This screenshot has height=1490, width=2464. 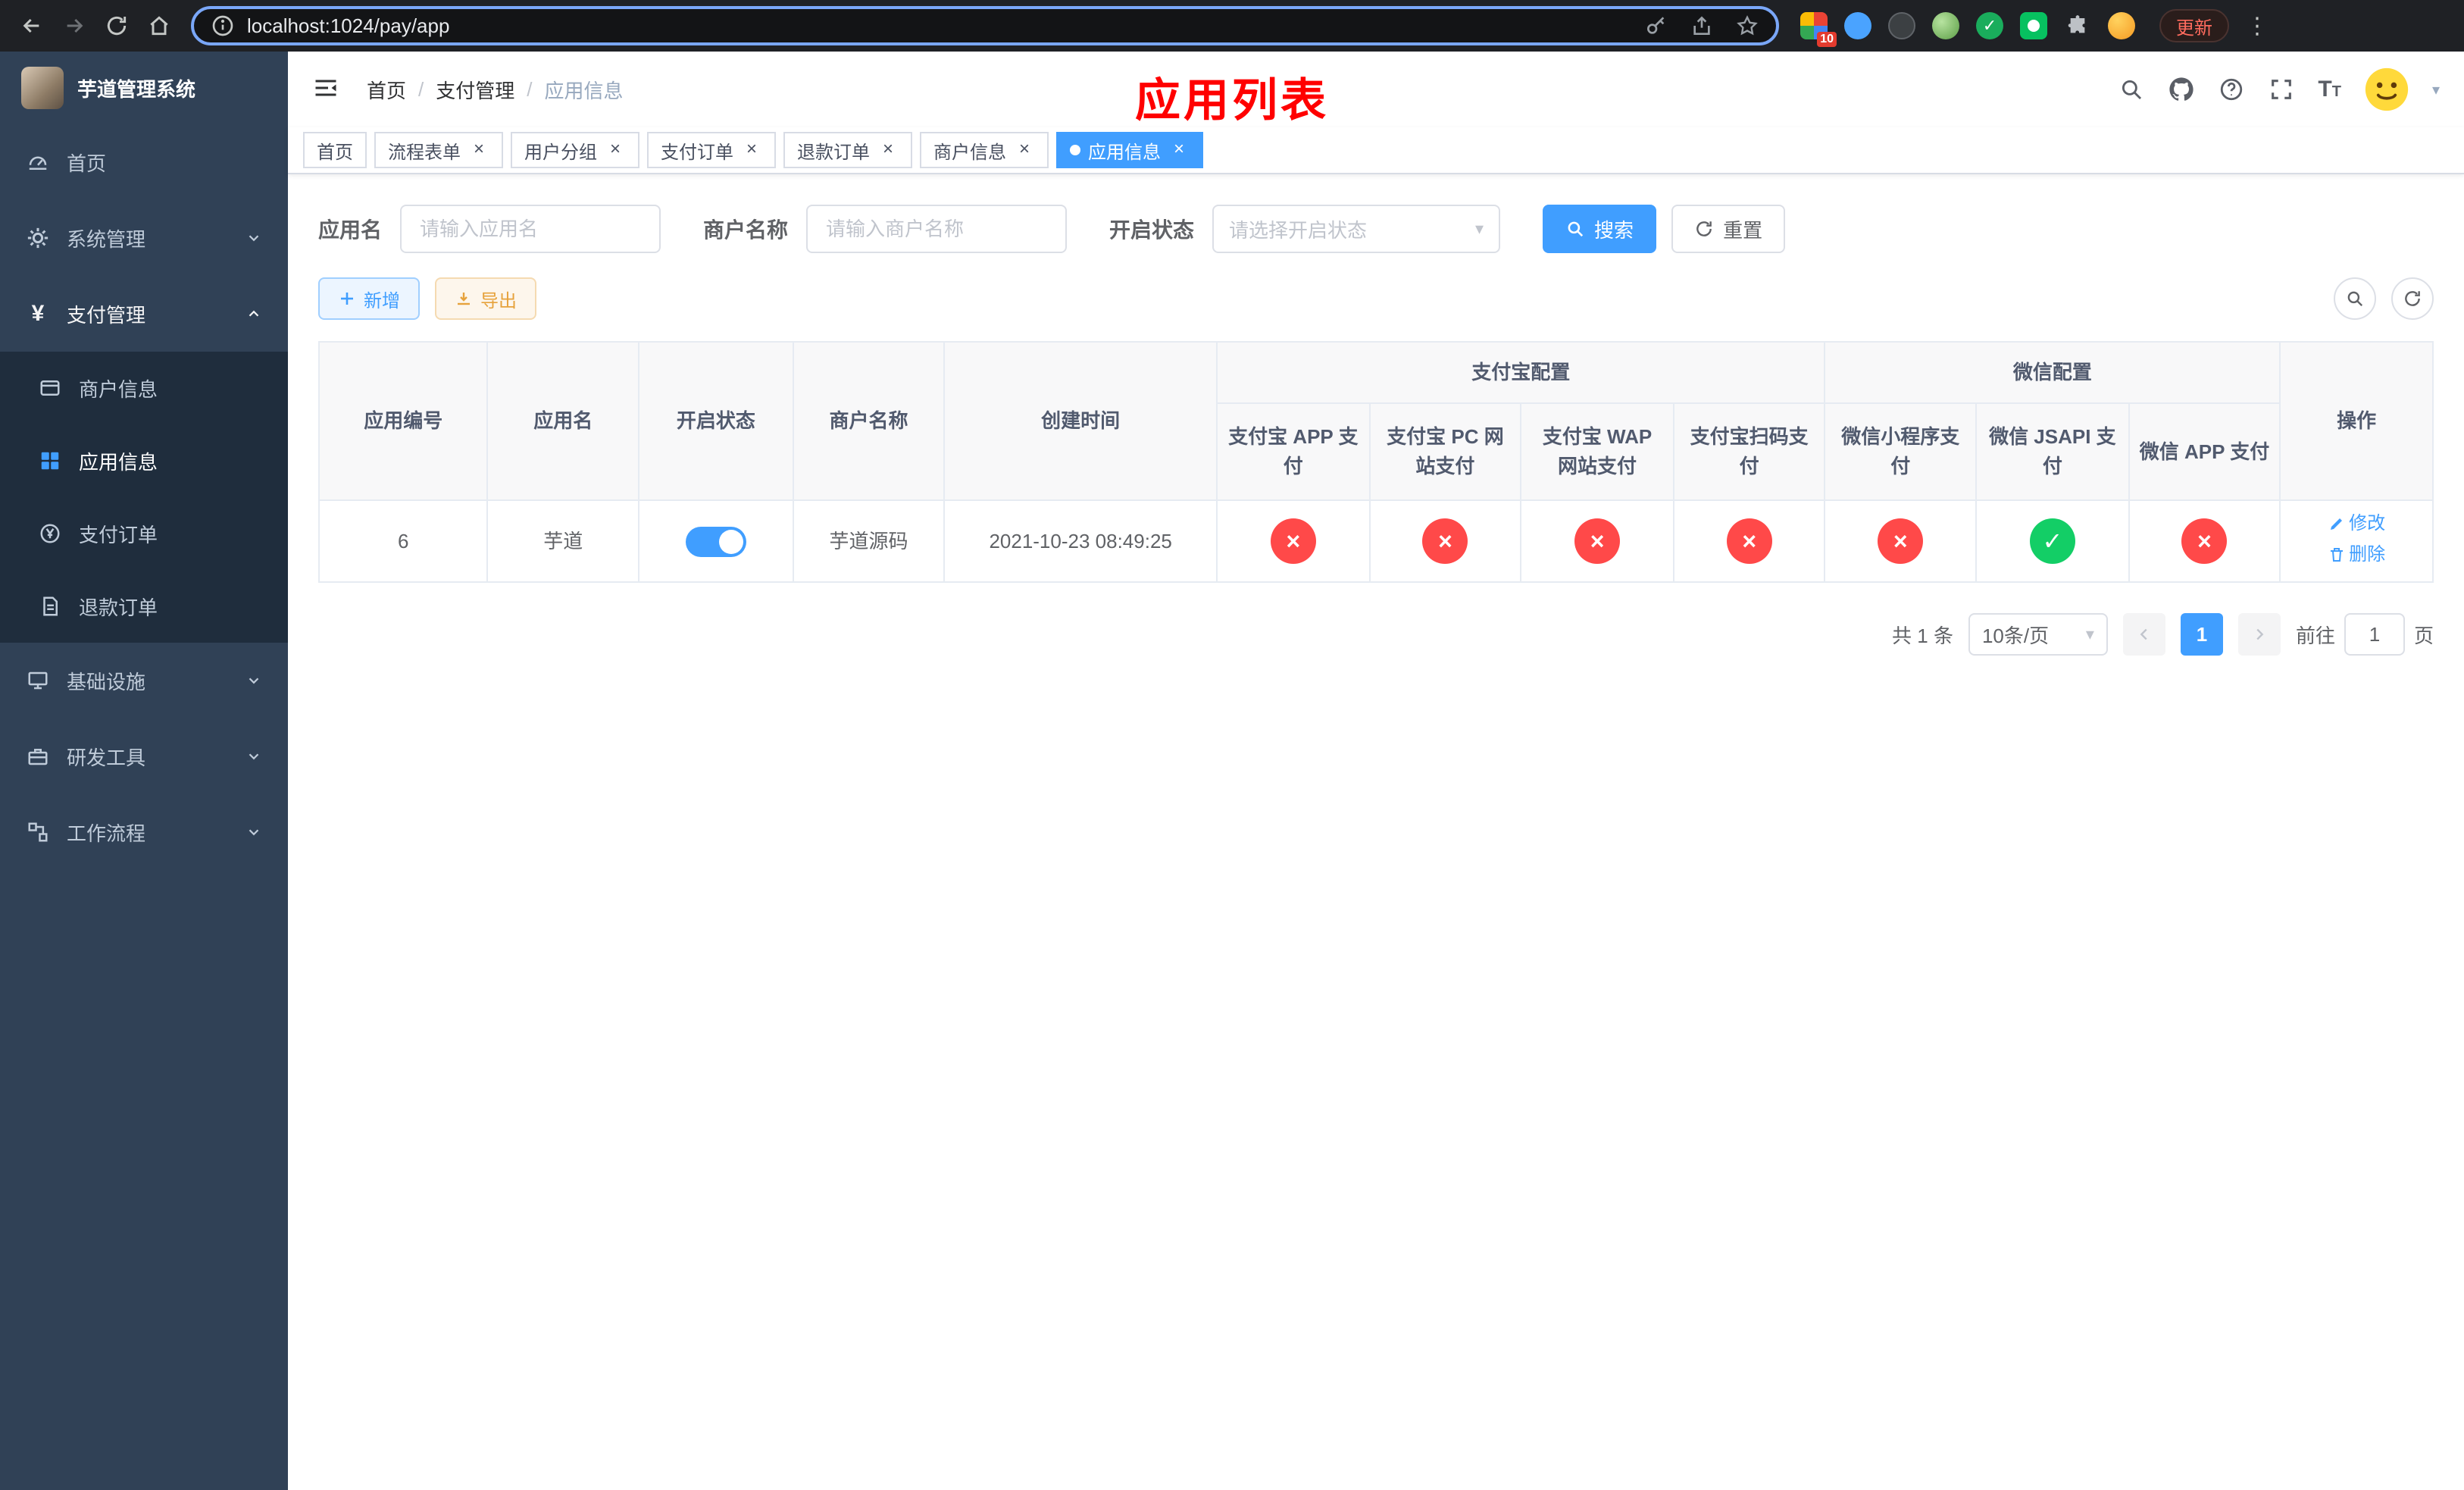 What do you see at coordinates (1600, 229) in the screenshot?
I see `search-button: 搜索` at bounding box center [1600, 229].